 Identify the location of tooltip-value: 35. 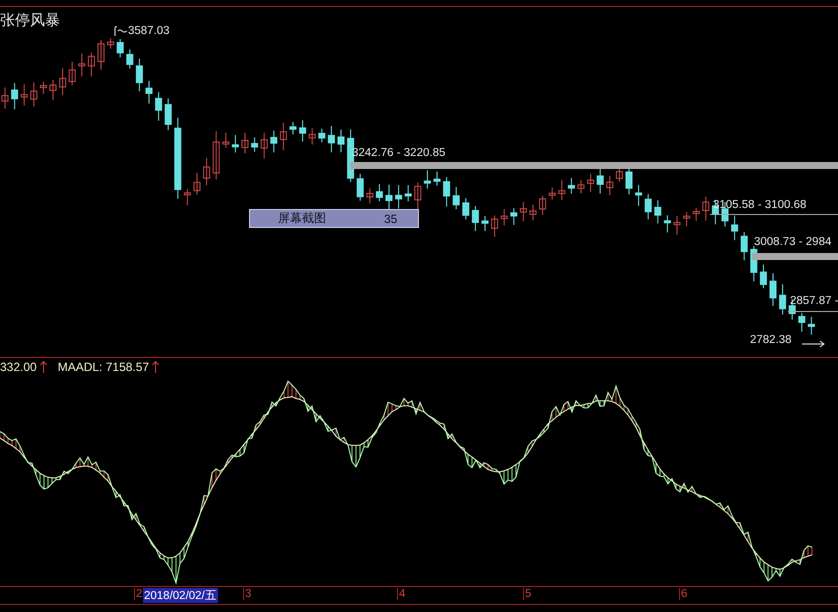
(391, 219).